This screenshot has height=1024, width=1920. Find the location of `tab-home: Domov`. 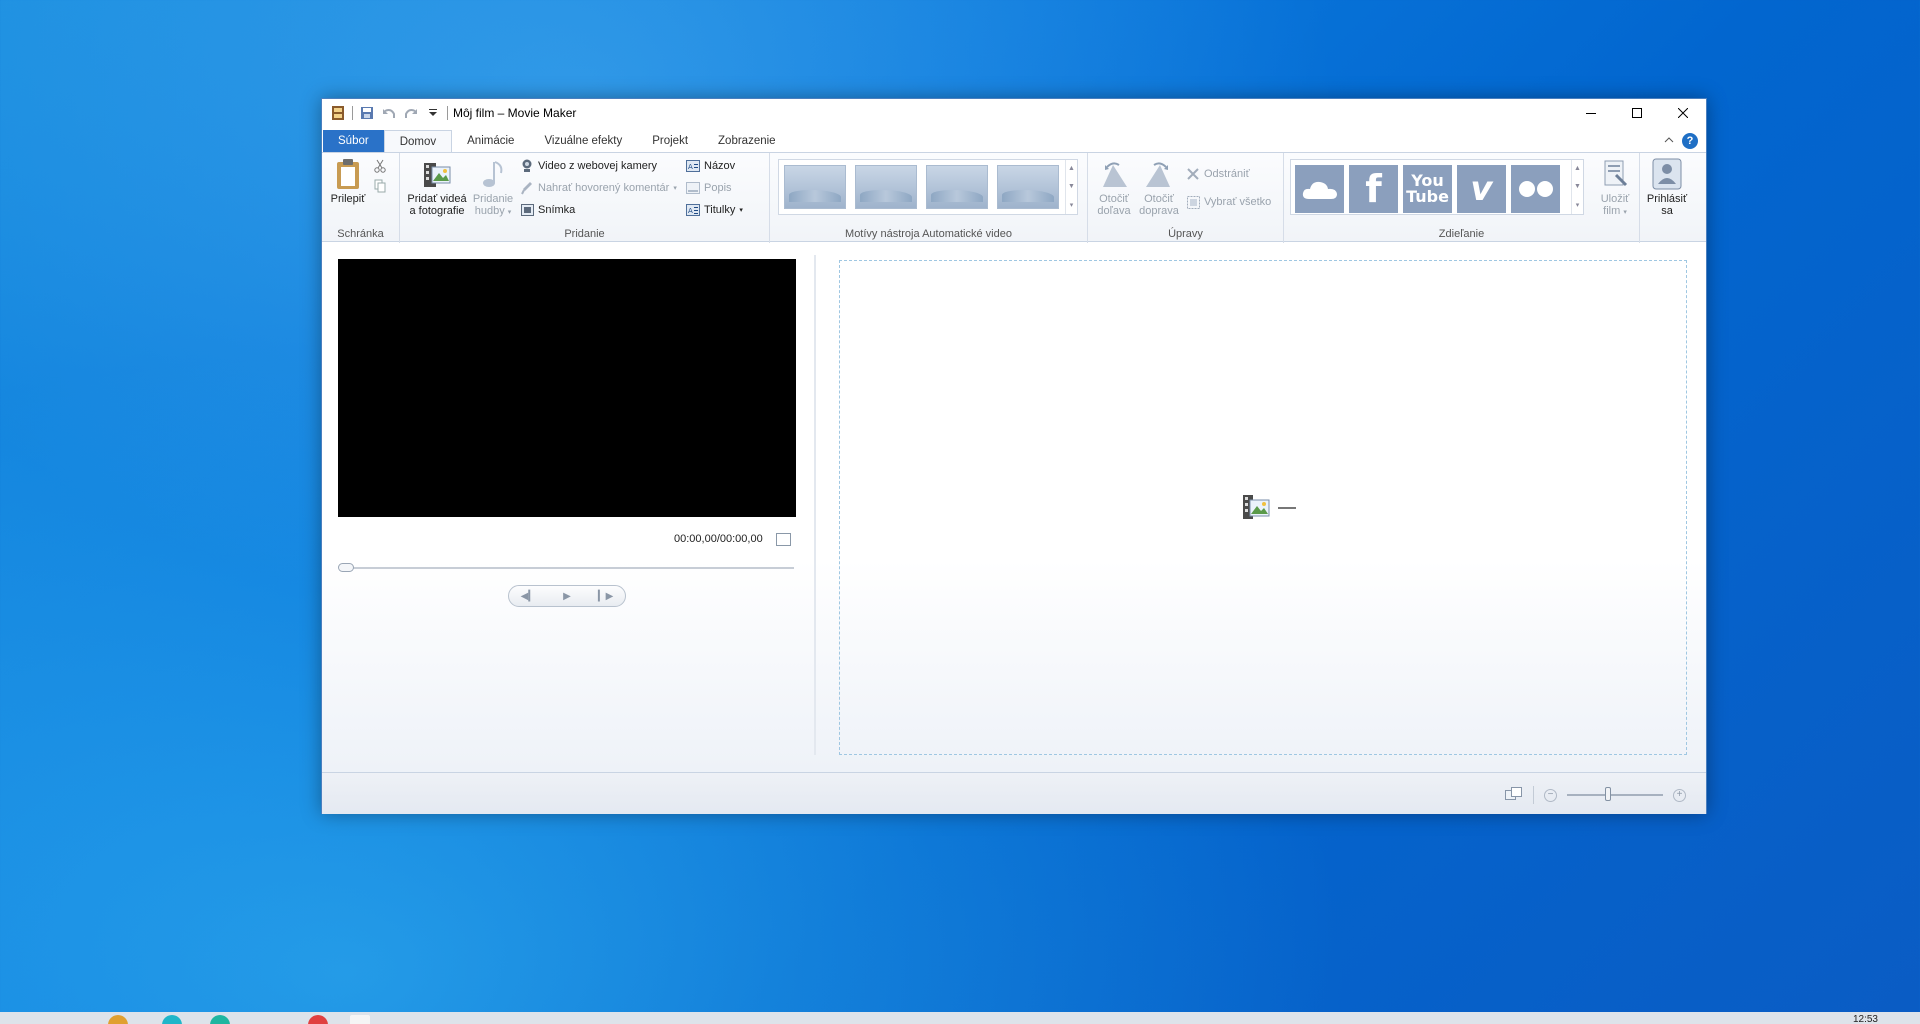

tab-home: Domov is located at coordinates (418, 141).